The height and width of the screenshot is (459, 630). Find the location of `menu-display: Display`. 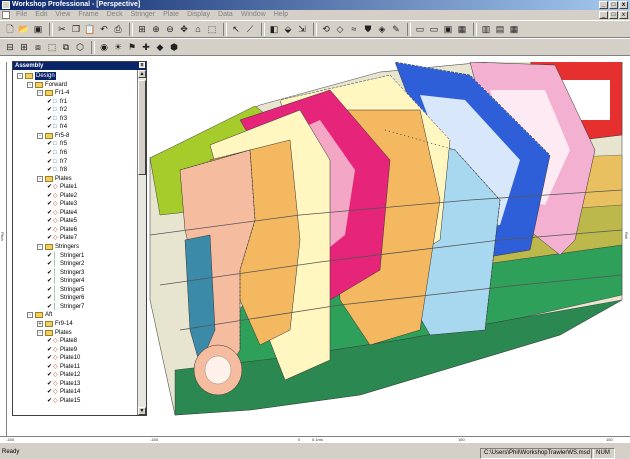

menu-display: Display is located at coordinates (198, 15).